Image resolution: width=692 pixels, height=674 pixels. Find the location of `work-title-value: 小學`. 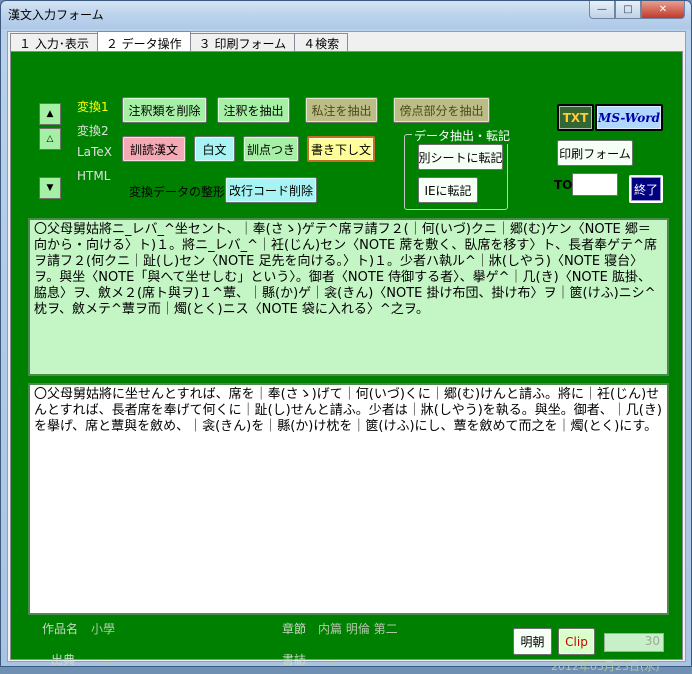

work-title-value: 小學 is located at coordinates (103, 629).